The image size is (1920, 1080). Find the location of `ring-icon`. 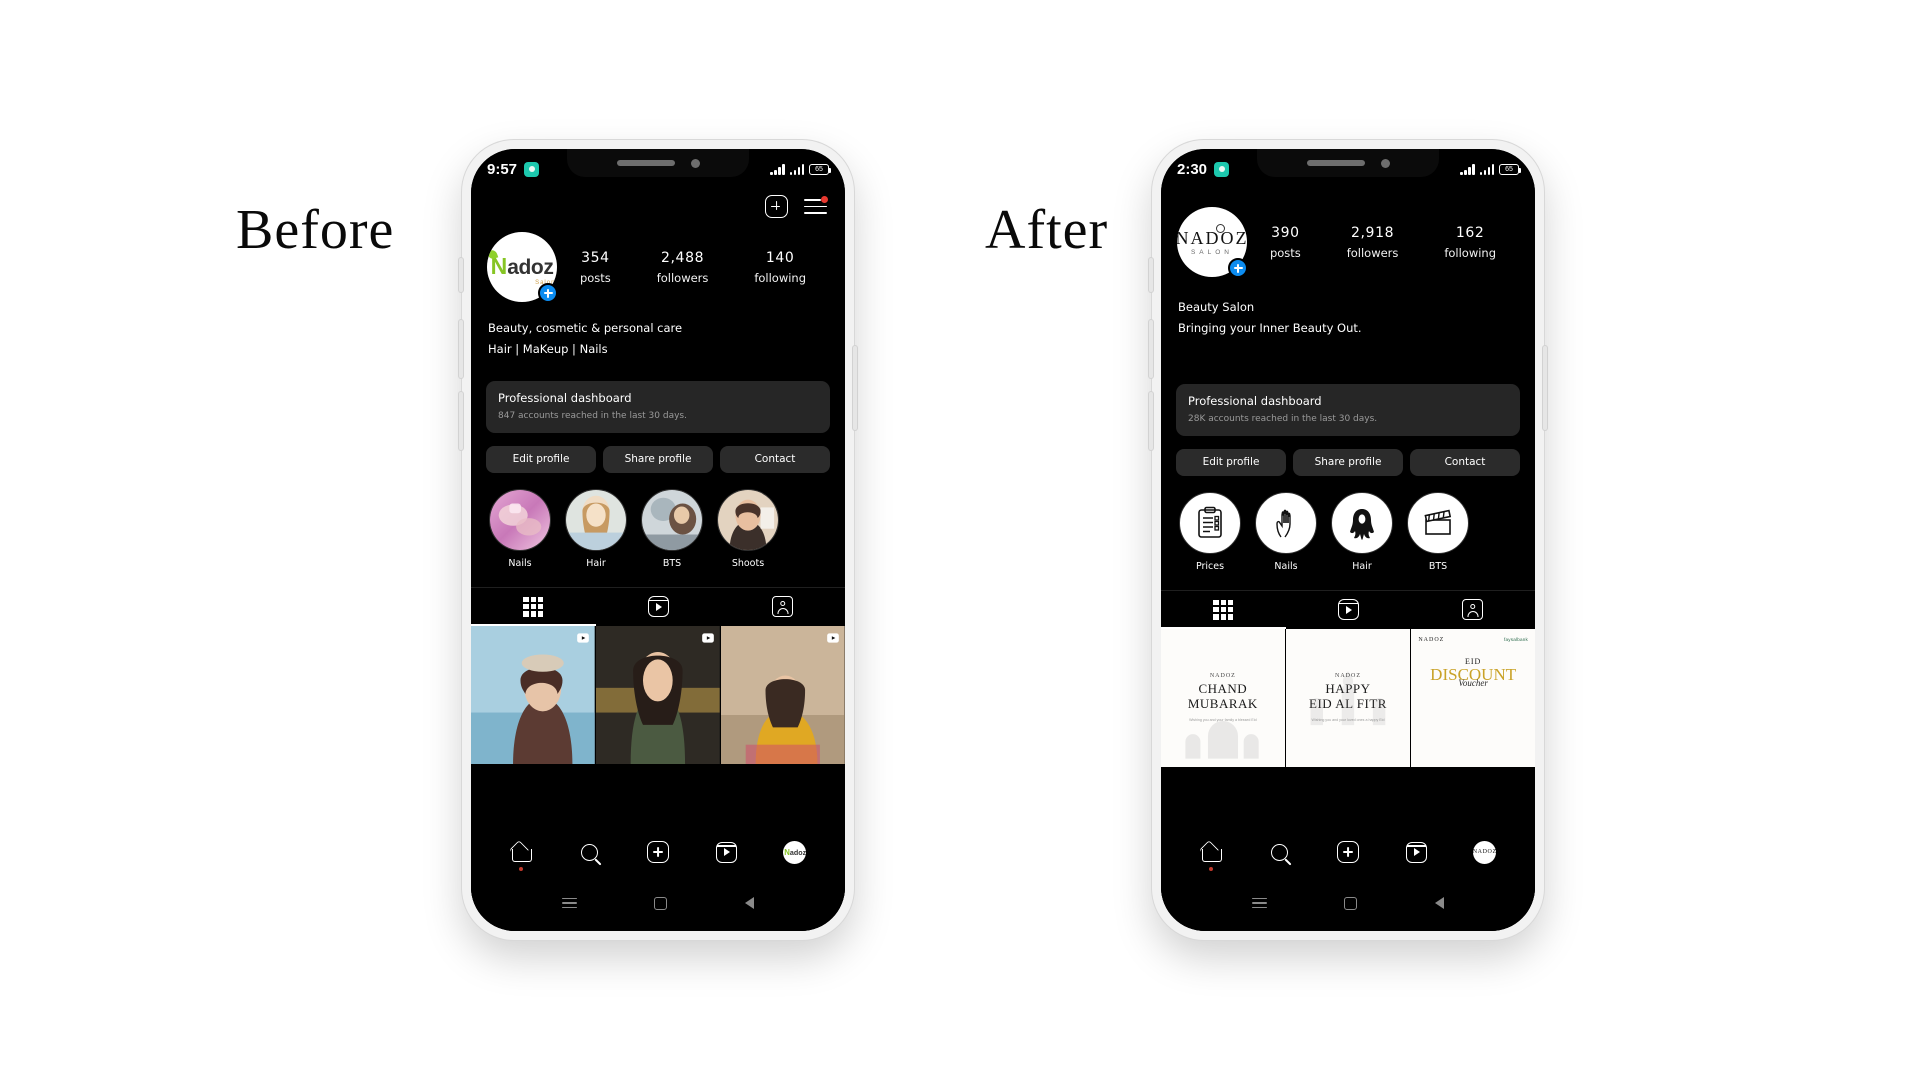

ring-icon is located at coordinates (1220, 228).